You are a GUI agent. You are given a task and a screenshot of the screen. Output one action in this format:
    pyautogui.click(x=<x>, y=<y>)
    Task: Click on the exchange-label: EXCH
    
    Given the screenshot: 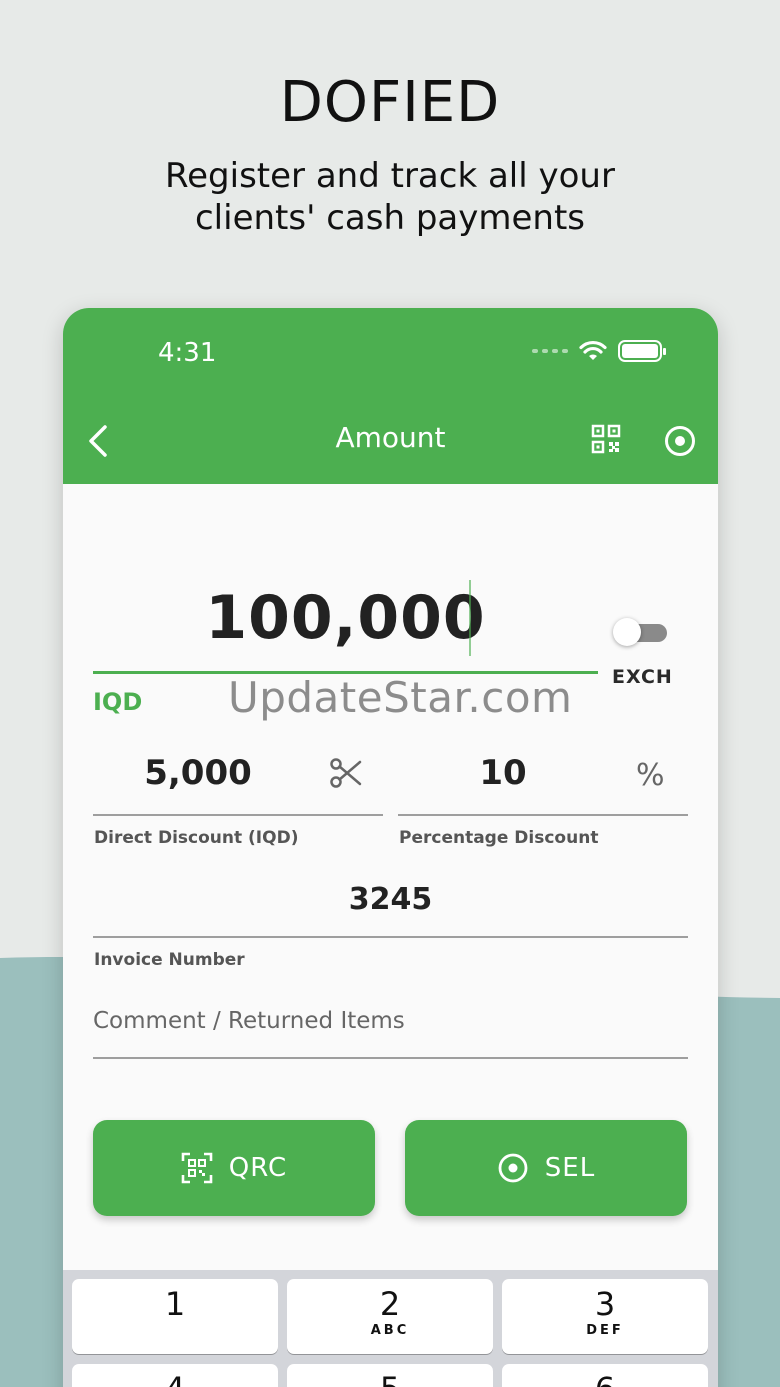 What is the action you would take?
    pyautogui.click(x=642, y=677)
    